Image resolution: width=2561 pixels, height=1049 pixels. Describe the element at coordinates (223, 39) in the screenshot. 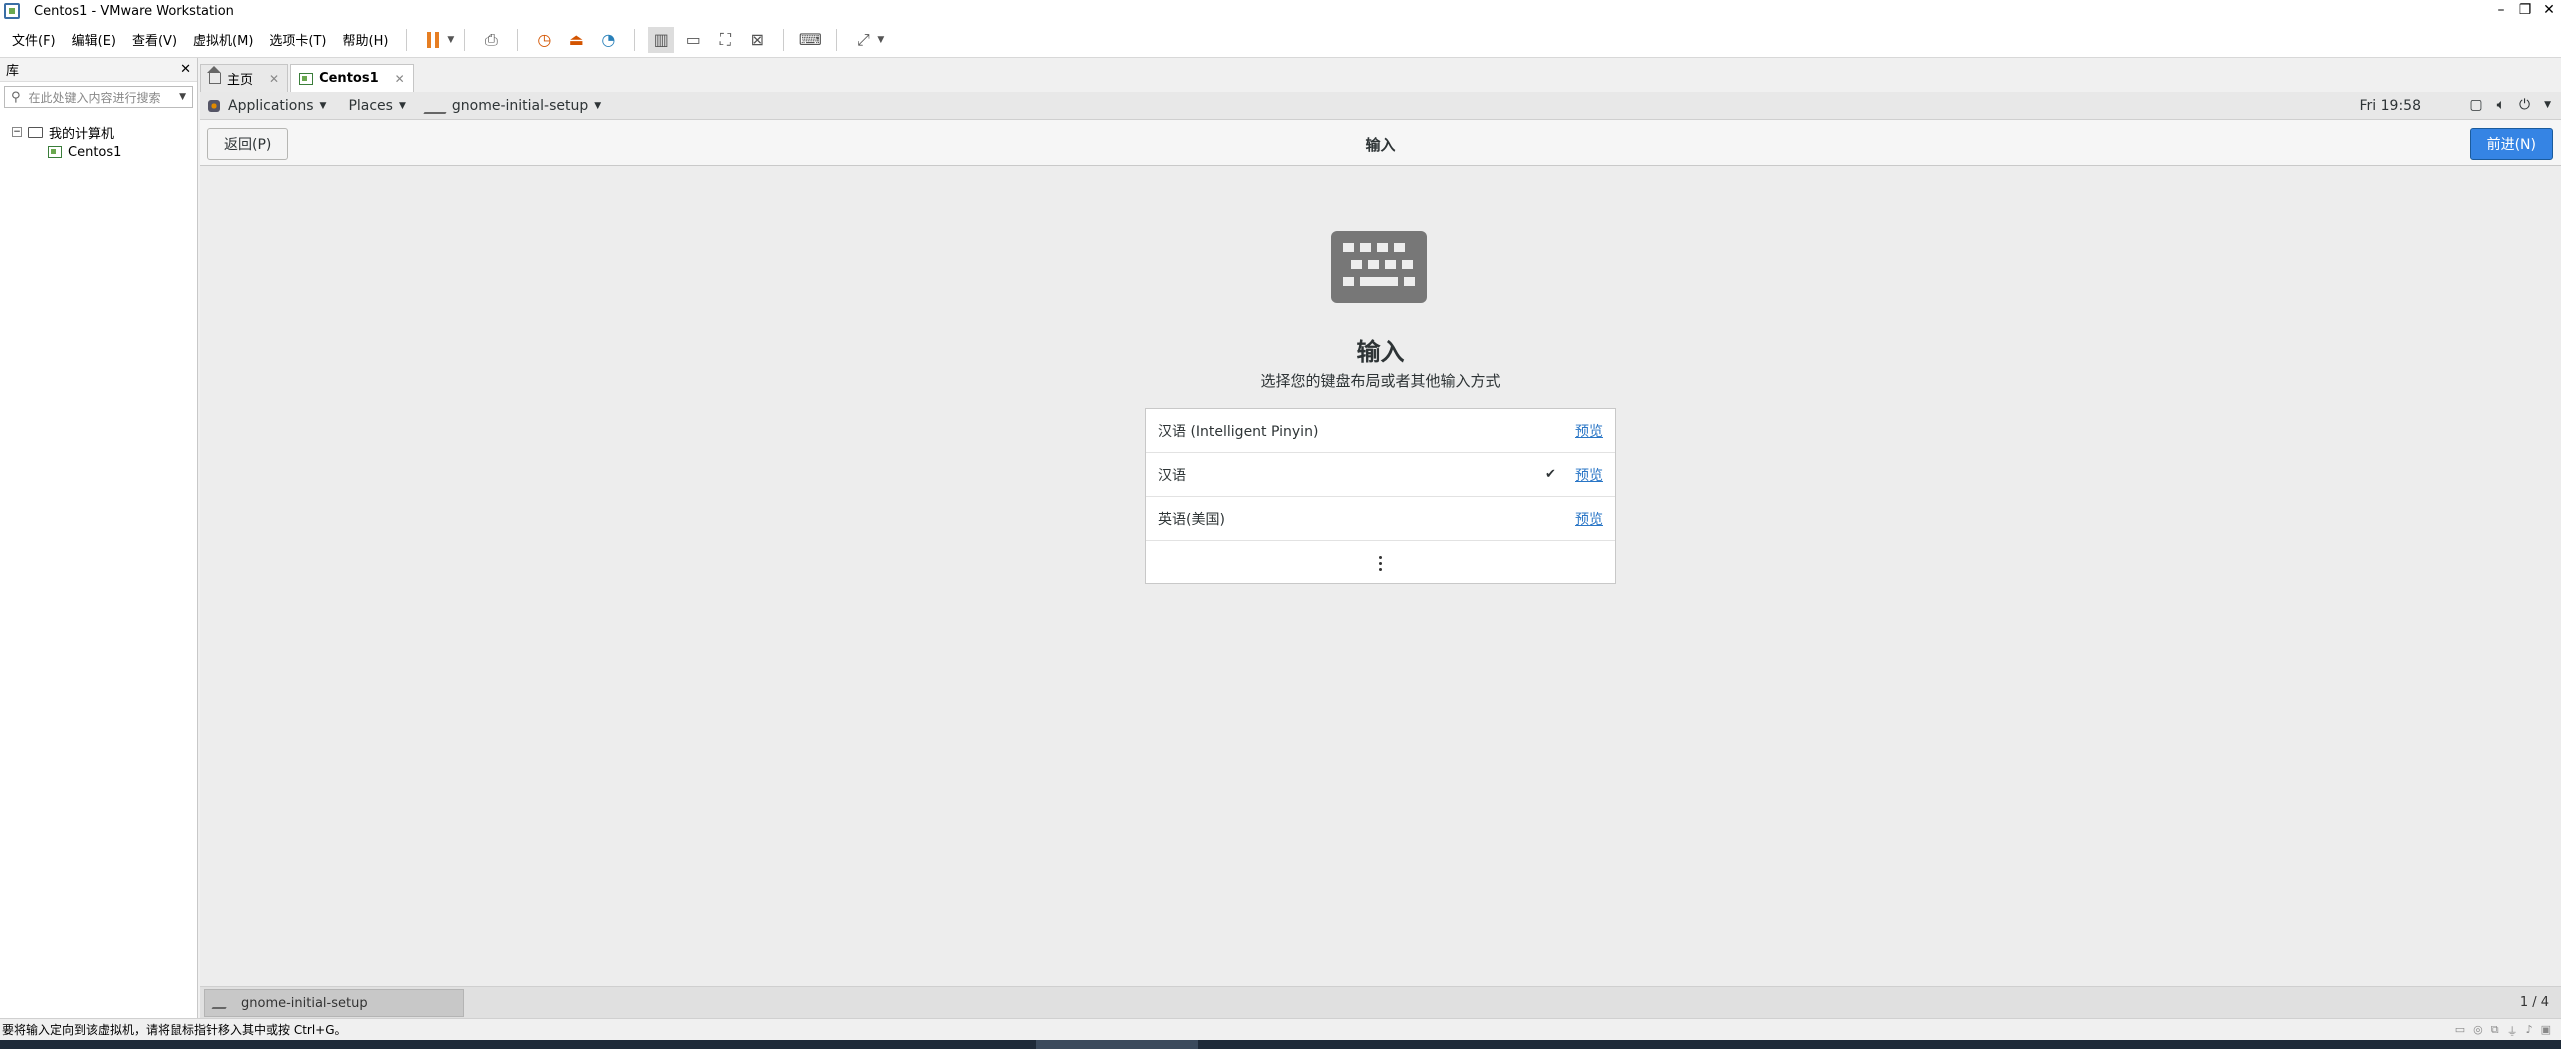

I see `menu-vm: 虚拟机(M)` at that location.